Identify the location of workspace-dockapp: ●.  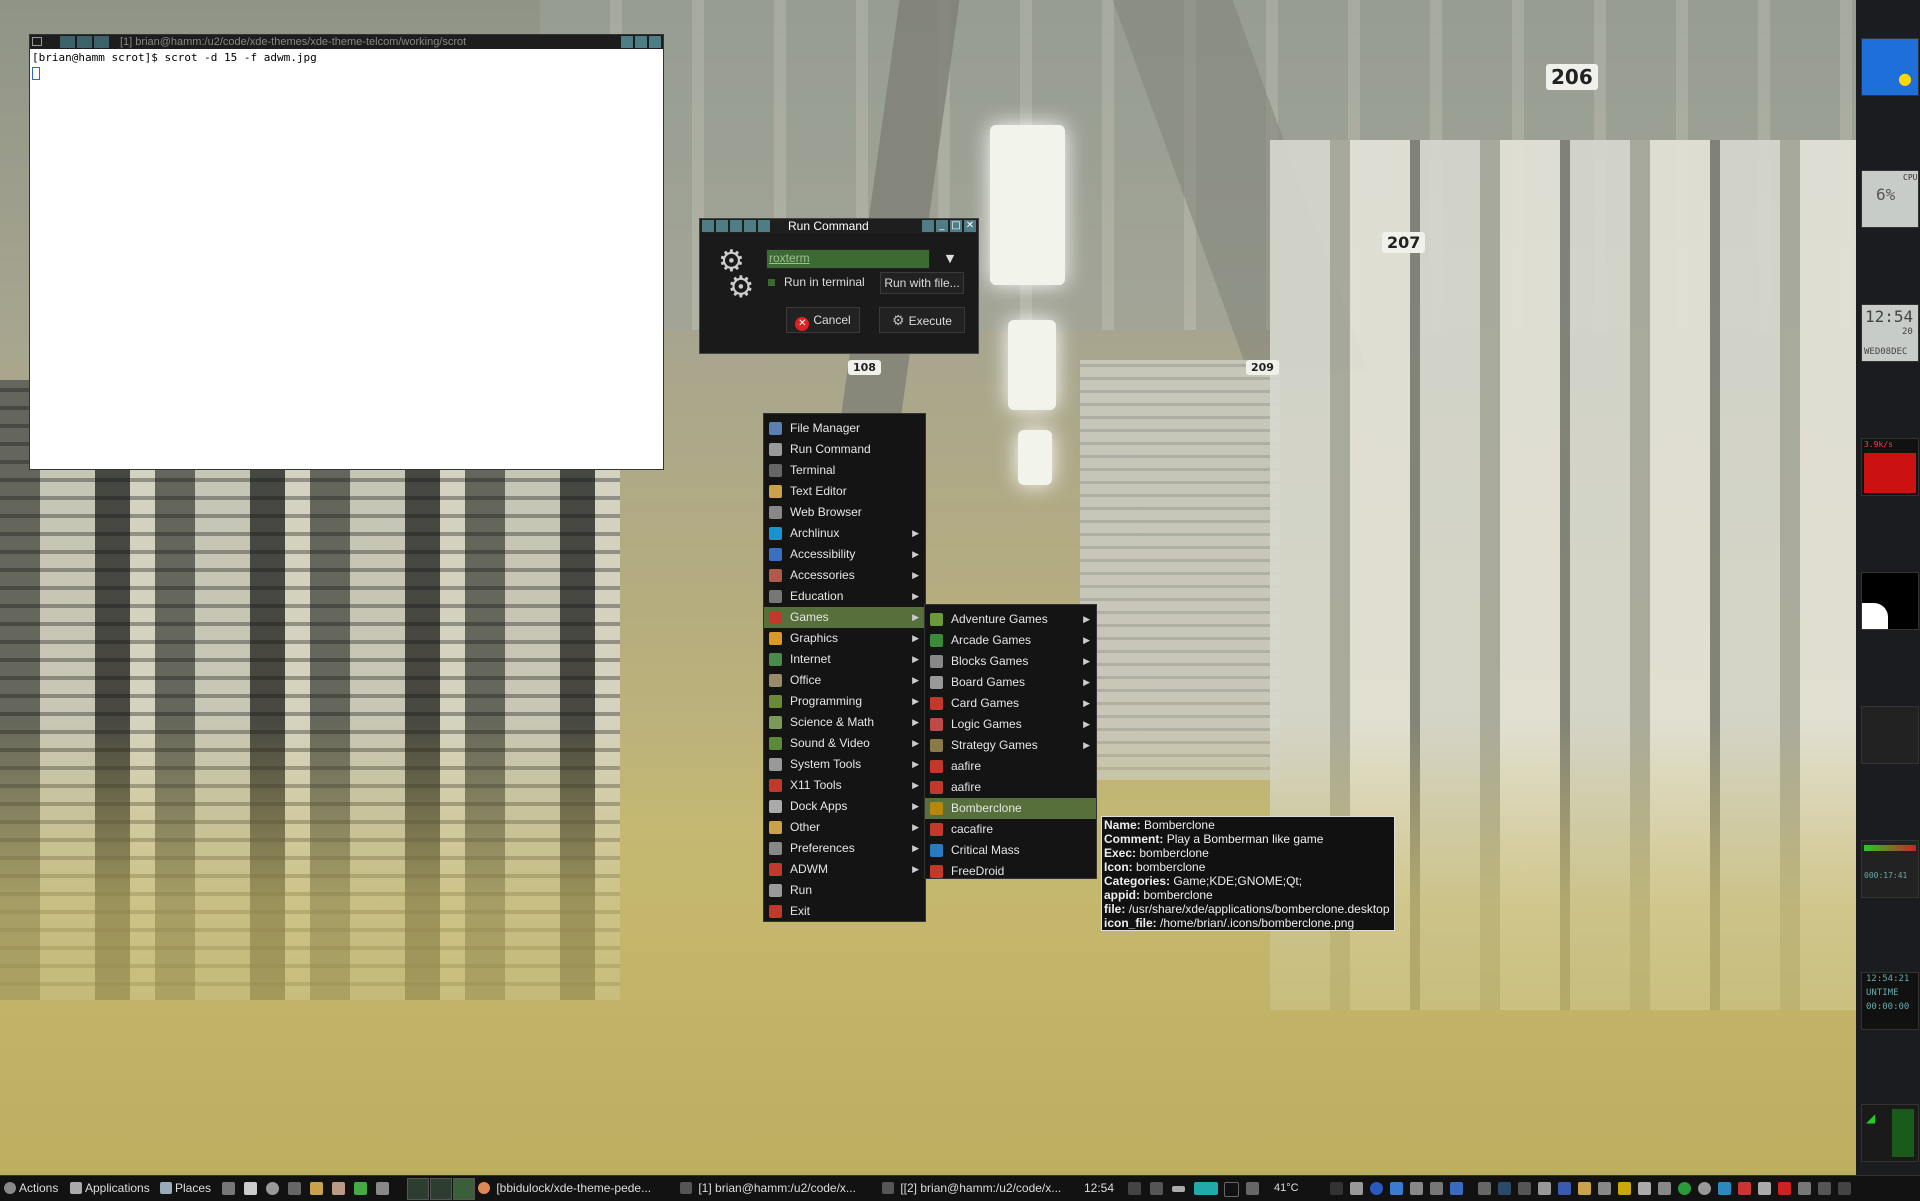
(1890, 67).